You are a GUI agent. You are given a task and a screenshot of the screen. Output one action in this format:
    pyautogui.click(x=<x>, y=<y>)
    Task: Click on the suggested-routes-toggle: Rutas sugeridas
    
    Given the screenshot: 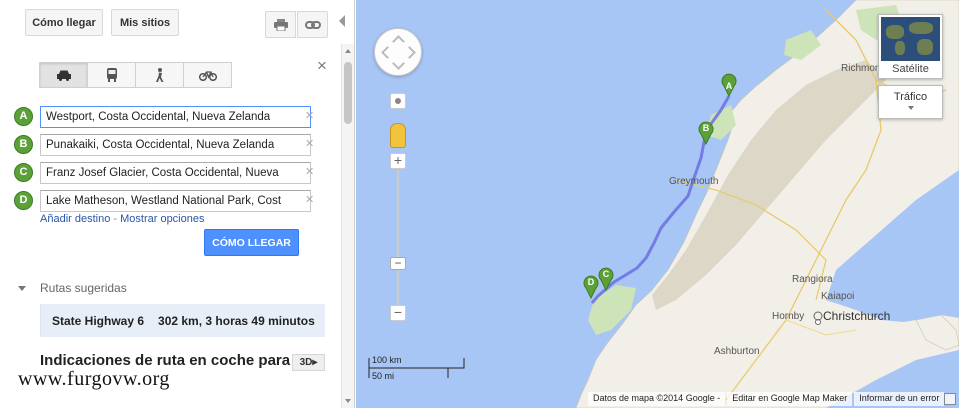 What is the action you would take?
    pyautogui.click(x=72, y=288)
    